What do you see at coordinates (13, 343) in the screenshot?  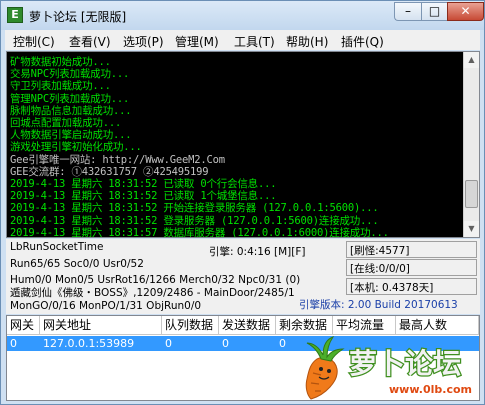 I see `cell-gateway: 0` at bounding box center [13, 343].